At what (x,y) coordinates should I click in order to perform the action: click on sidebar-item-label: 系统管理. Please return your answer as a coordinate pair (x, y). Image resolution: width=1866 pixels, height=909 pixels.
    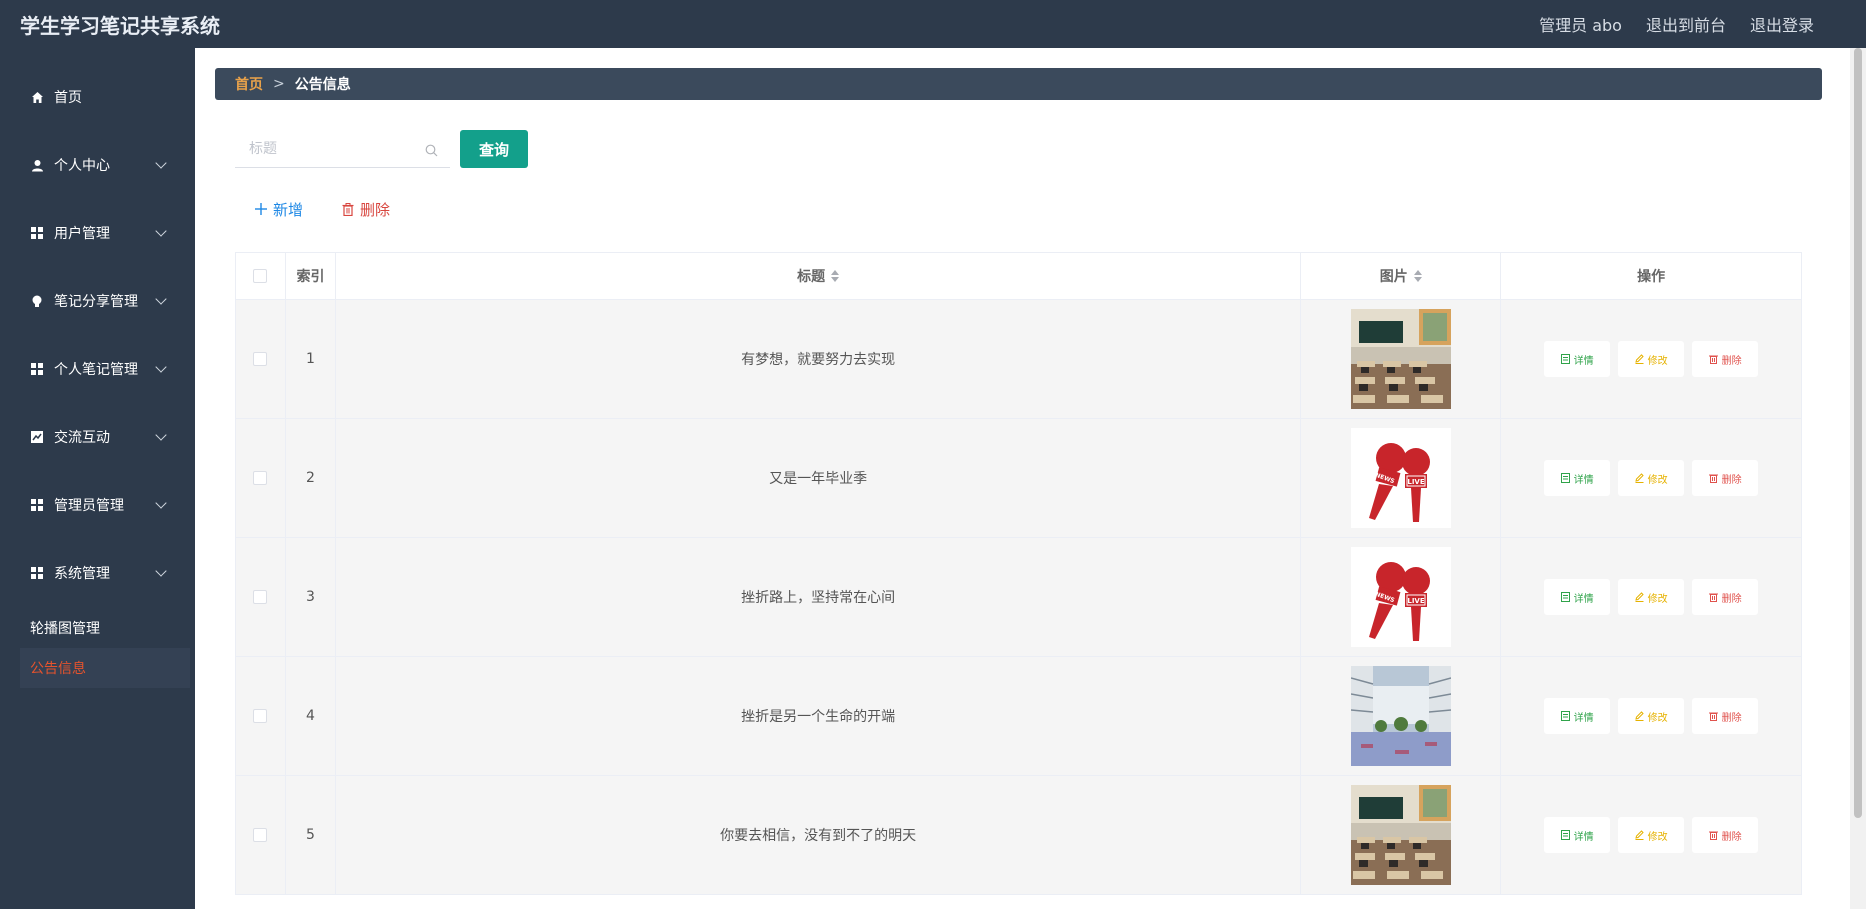
    Looking at the image, I should click on (82, 574).